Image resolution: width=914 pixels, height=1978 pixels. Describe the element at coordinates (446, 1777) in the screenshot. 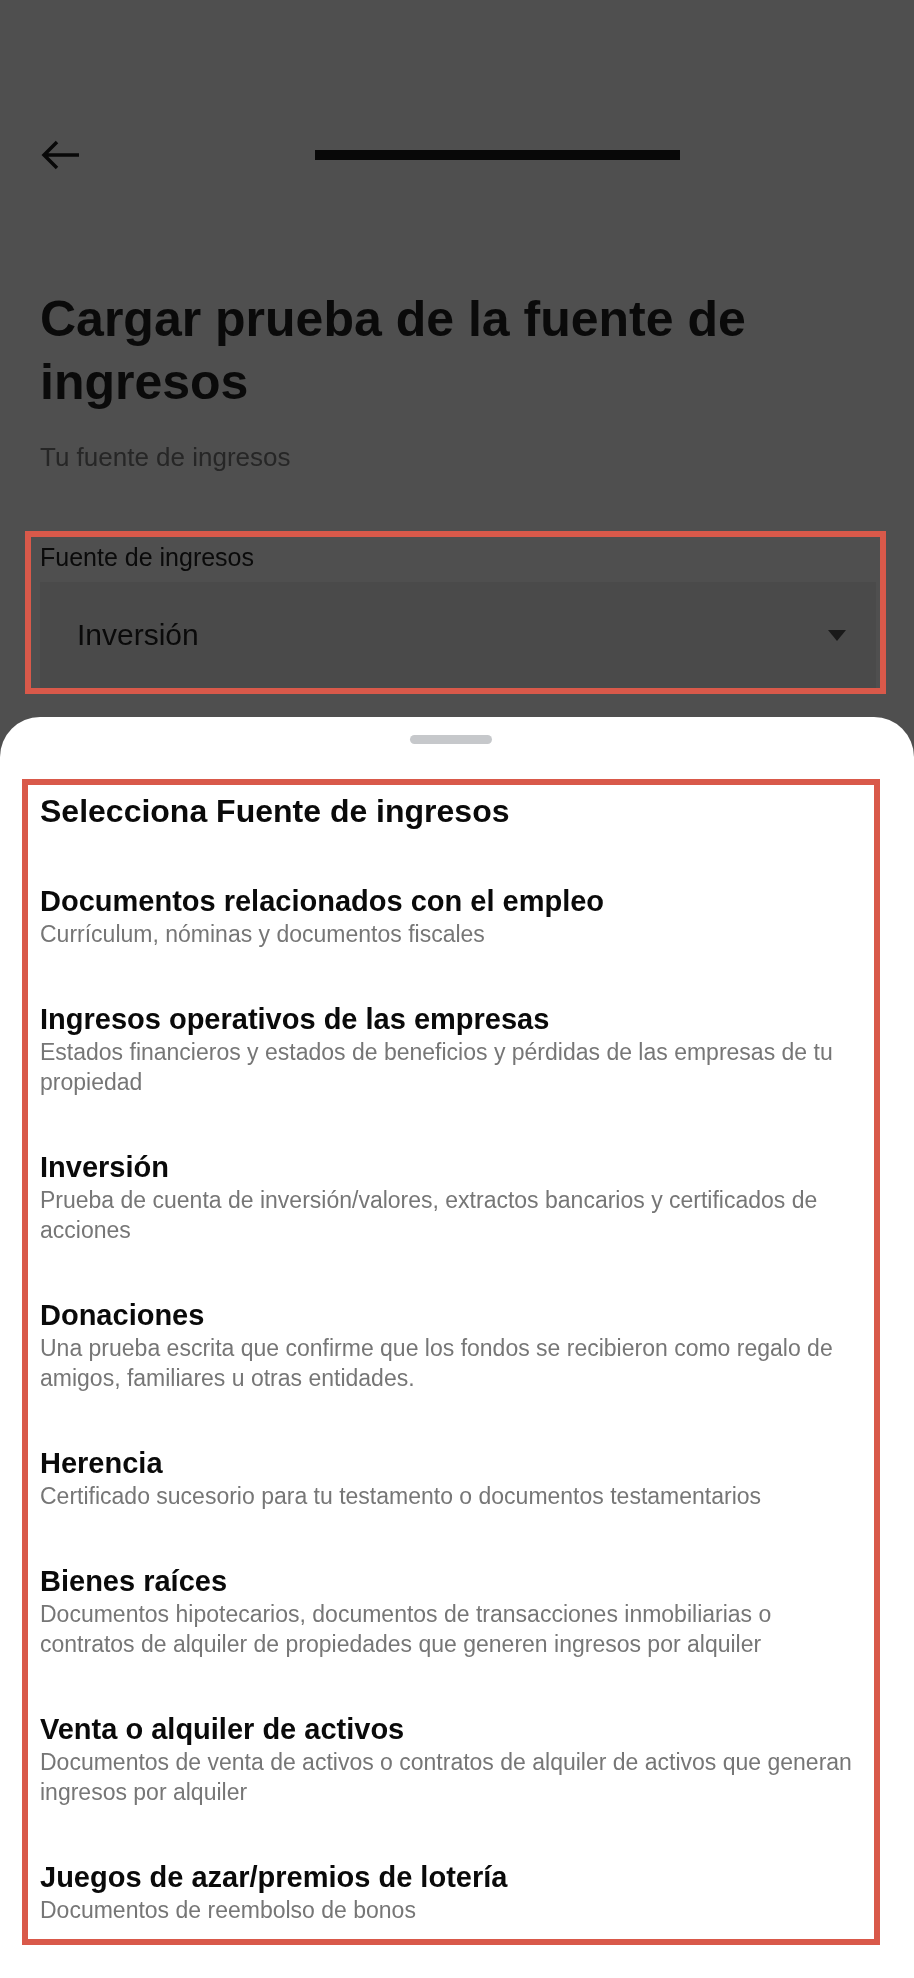

I see `option-description: Documentos de venta de activos o contratos de alquiler de activos que generan ingresos por alquiler` at that location.